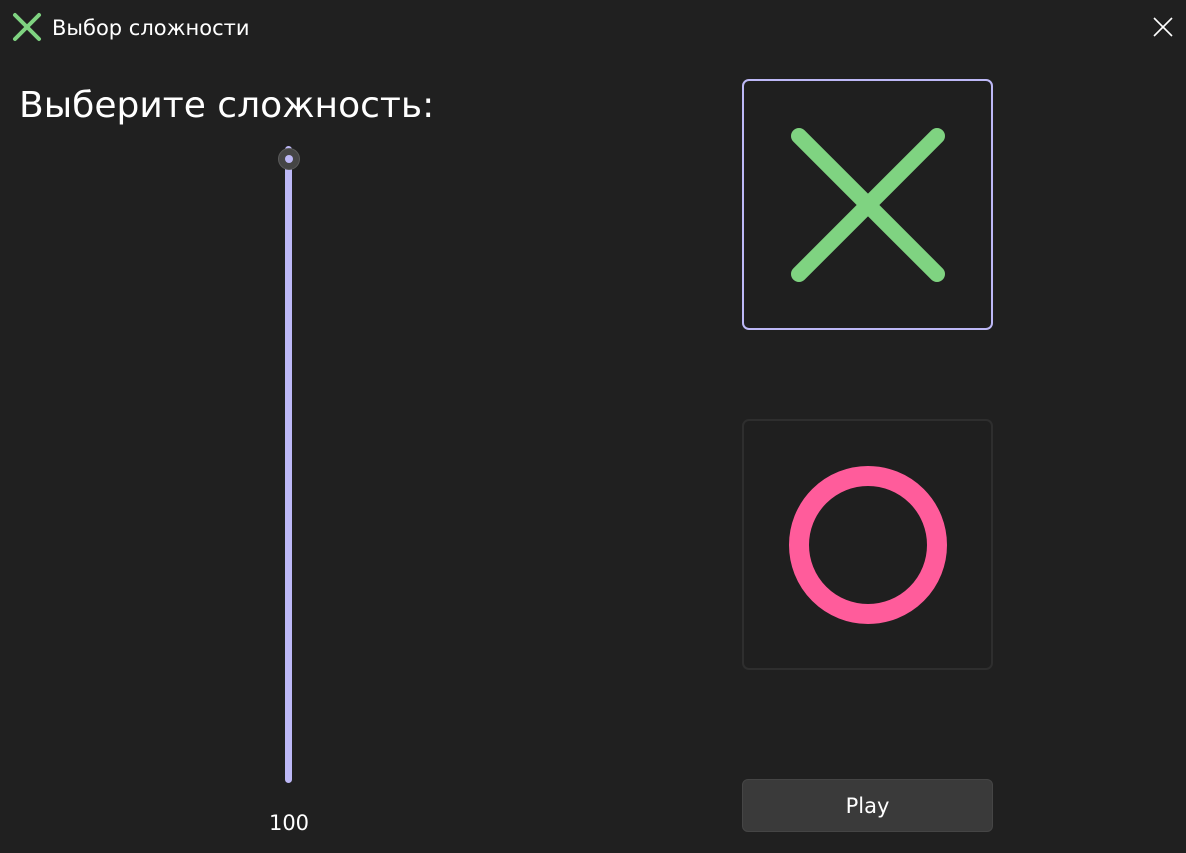  I want to click on slider-track, so click(288, 464).